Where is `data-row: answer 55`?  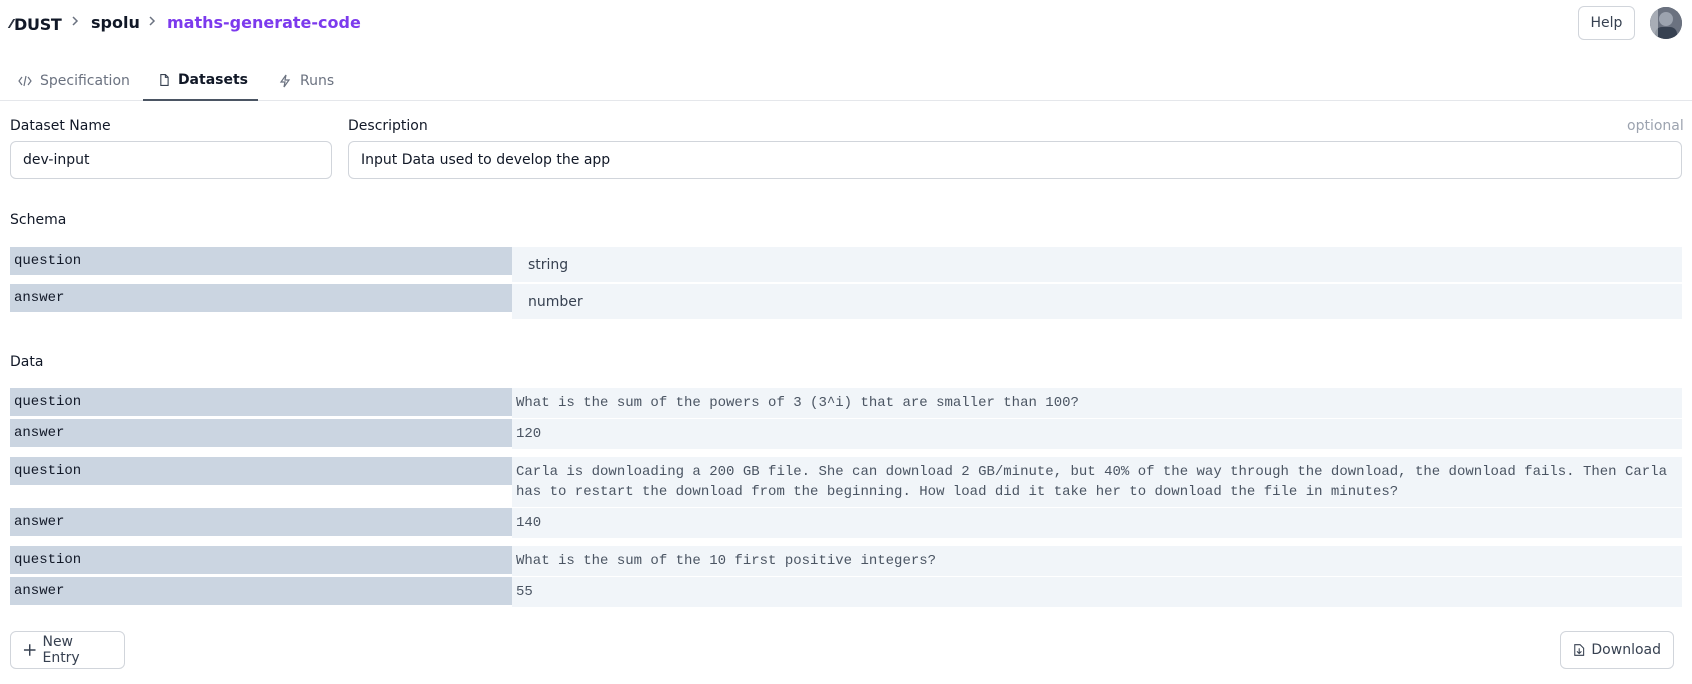
data-row: answer 55 is located at coordinates (846, 592).